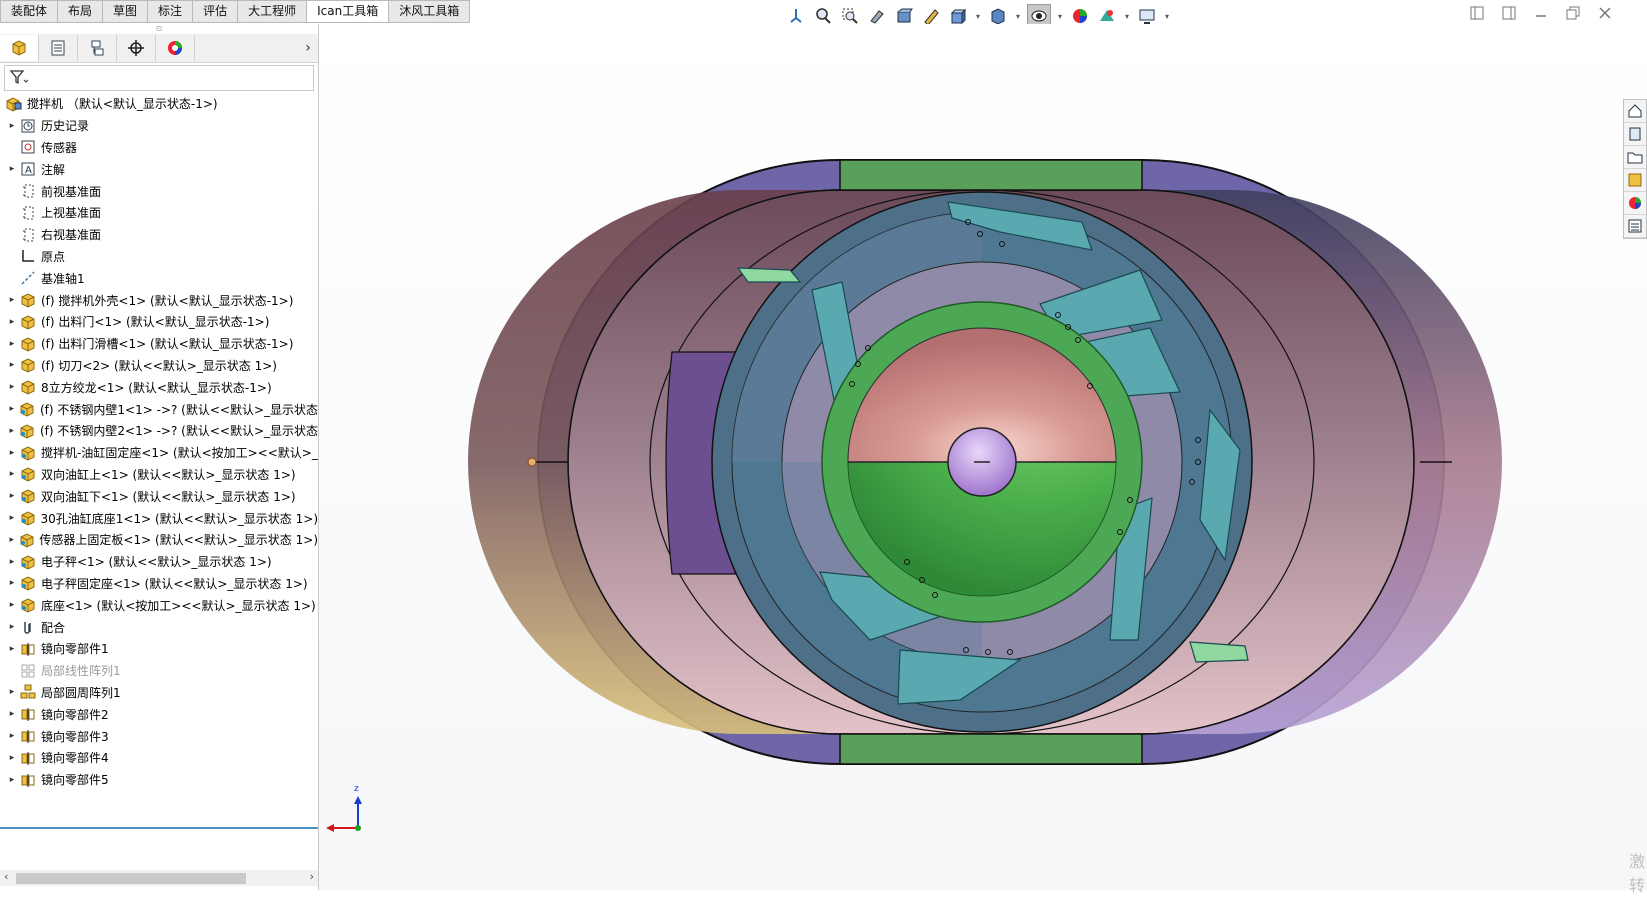 This screenshot has width=1647, height=898. Describe the element at coordinates (1509, 13) in the screenshot. I see `tile-right-icon` at that location.